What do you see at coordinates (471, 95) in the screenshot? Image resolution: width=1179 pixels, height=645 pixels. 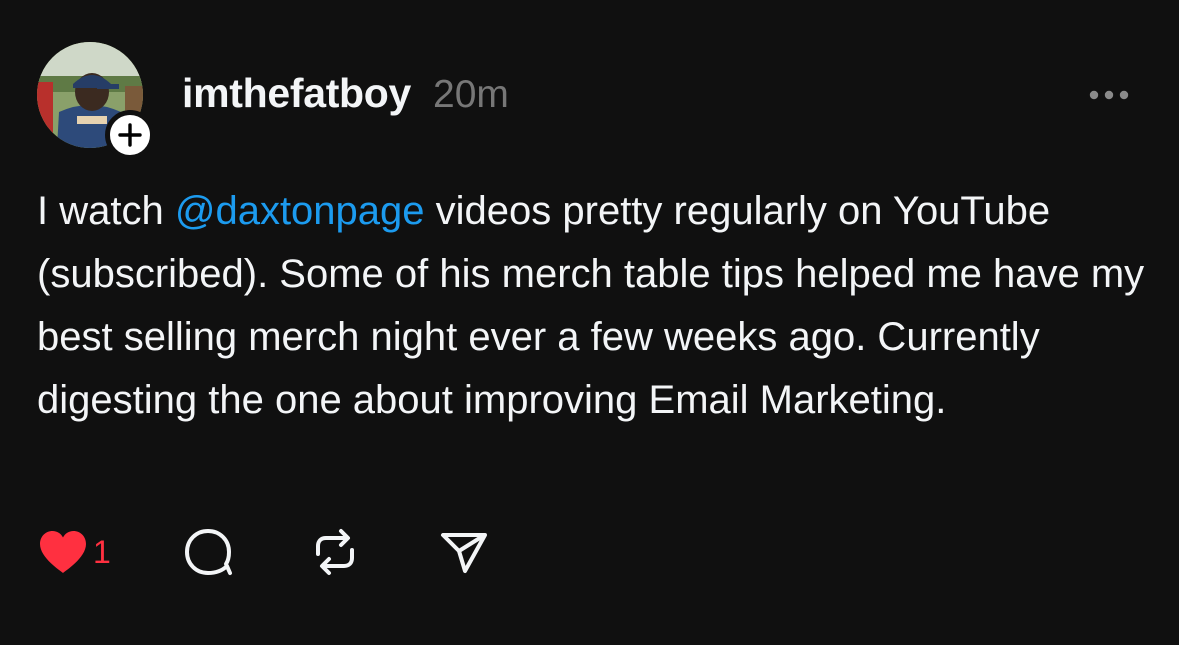 I see `post-timestamp: 20m` at bounding box center [471, 95].